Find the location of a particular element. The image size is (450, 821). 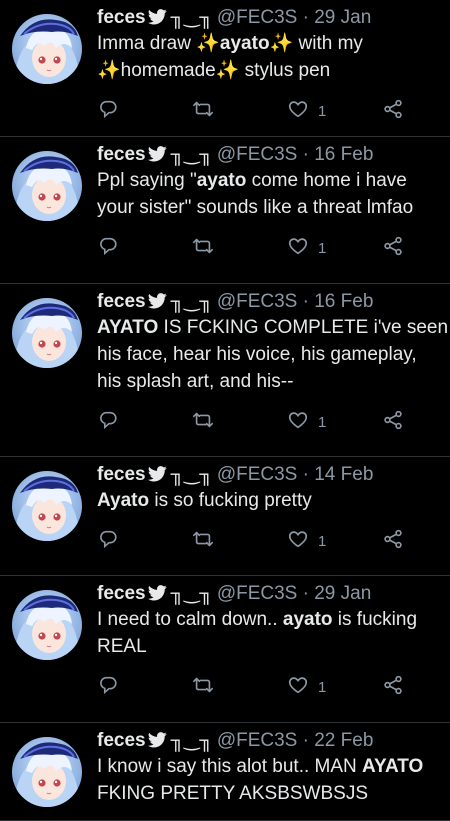

tweet-header: feces ╖‿╖ @FEC3S · 14 Feb is located at coordinates (235, 476).